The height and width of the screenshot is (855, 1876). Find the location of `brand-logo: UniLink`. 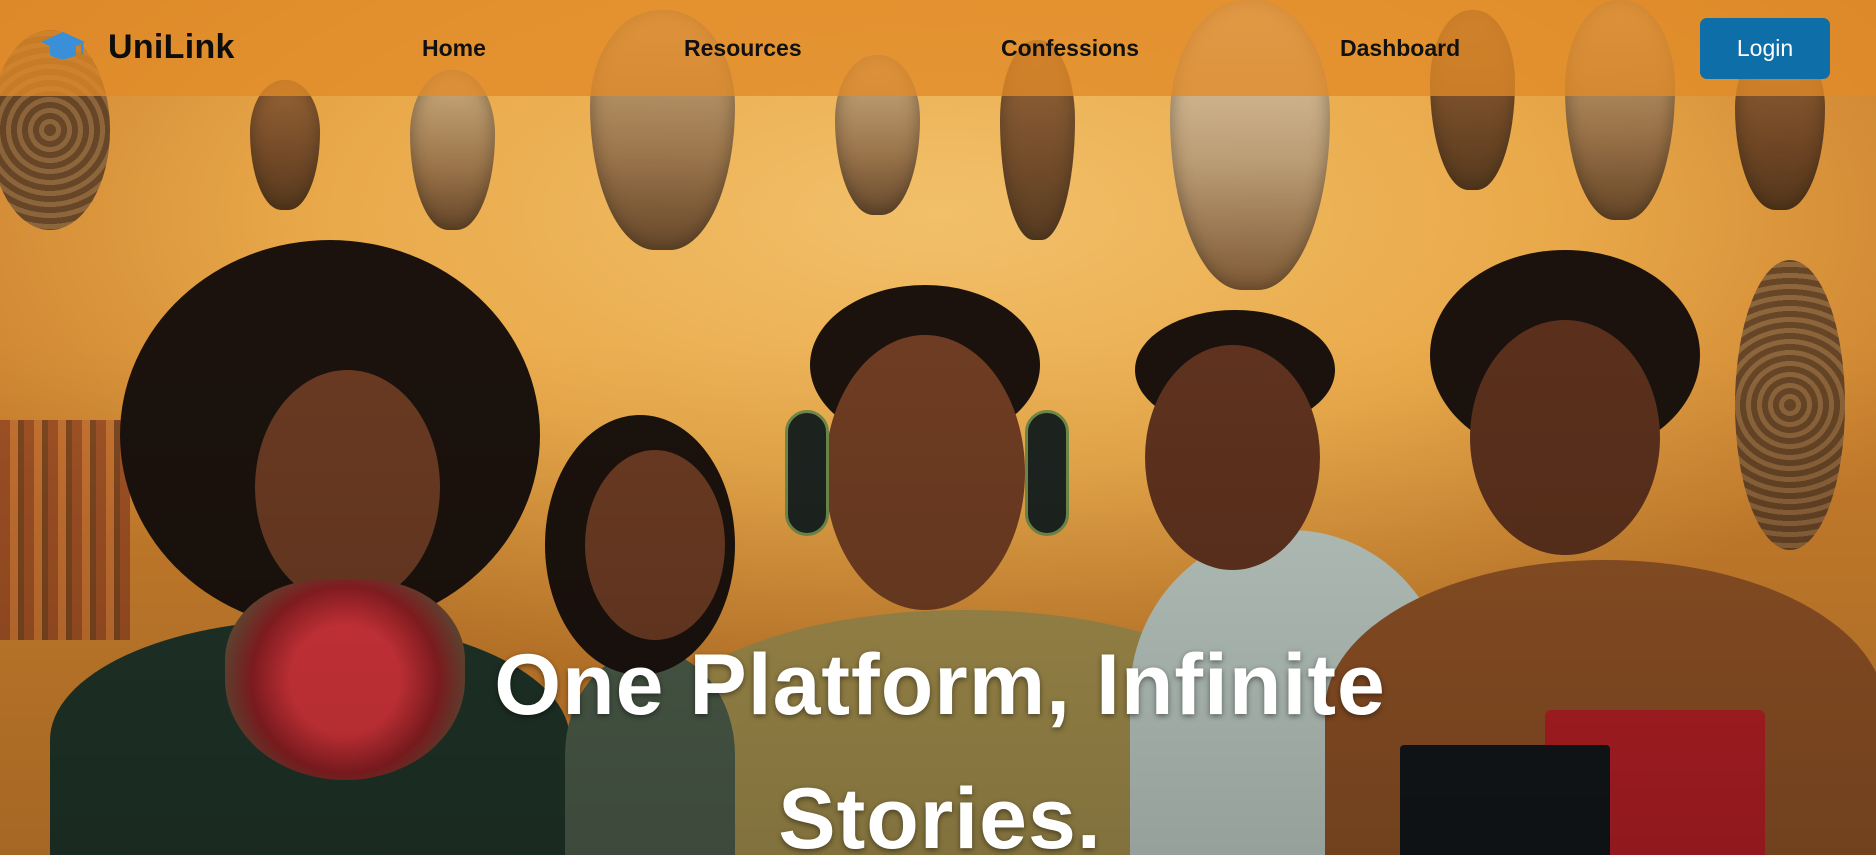

brand-logo: UniLink is located at coordinates (137, 47).